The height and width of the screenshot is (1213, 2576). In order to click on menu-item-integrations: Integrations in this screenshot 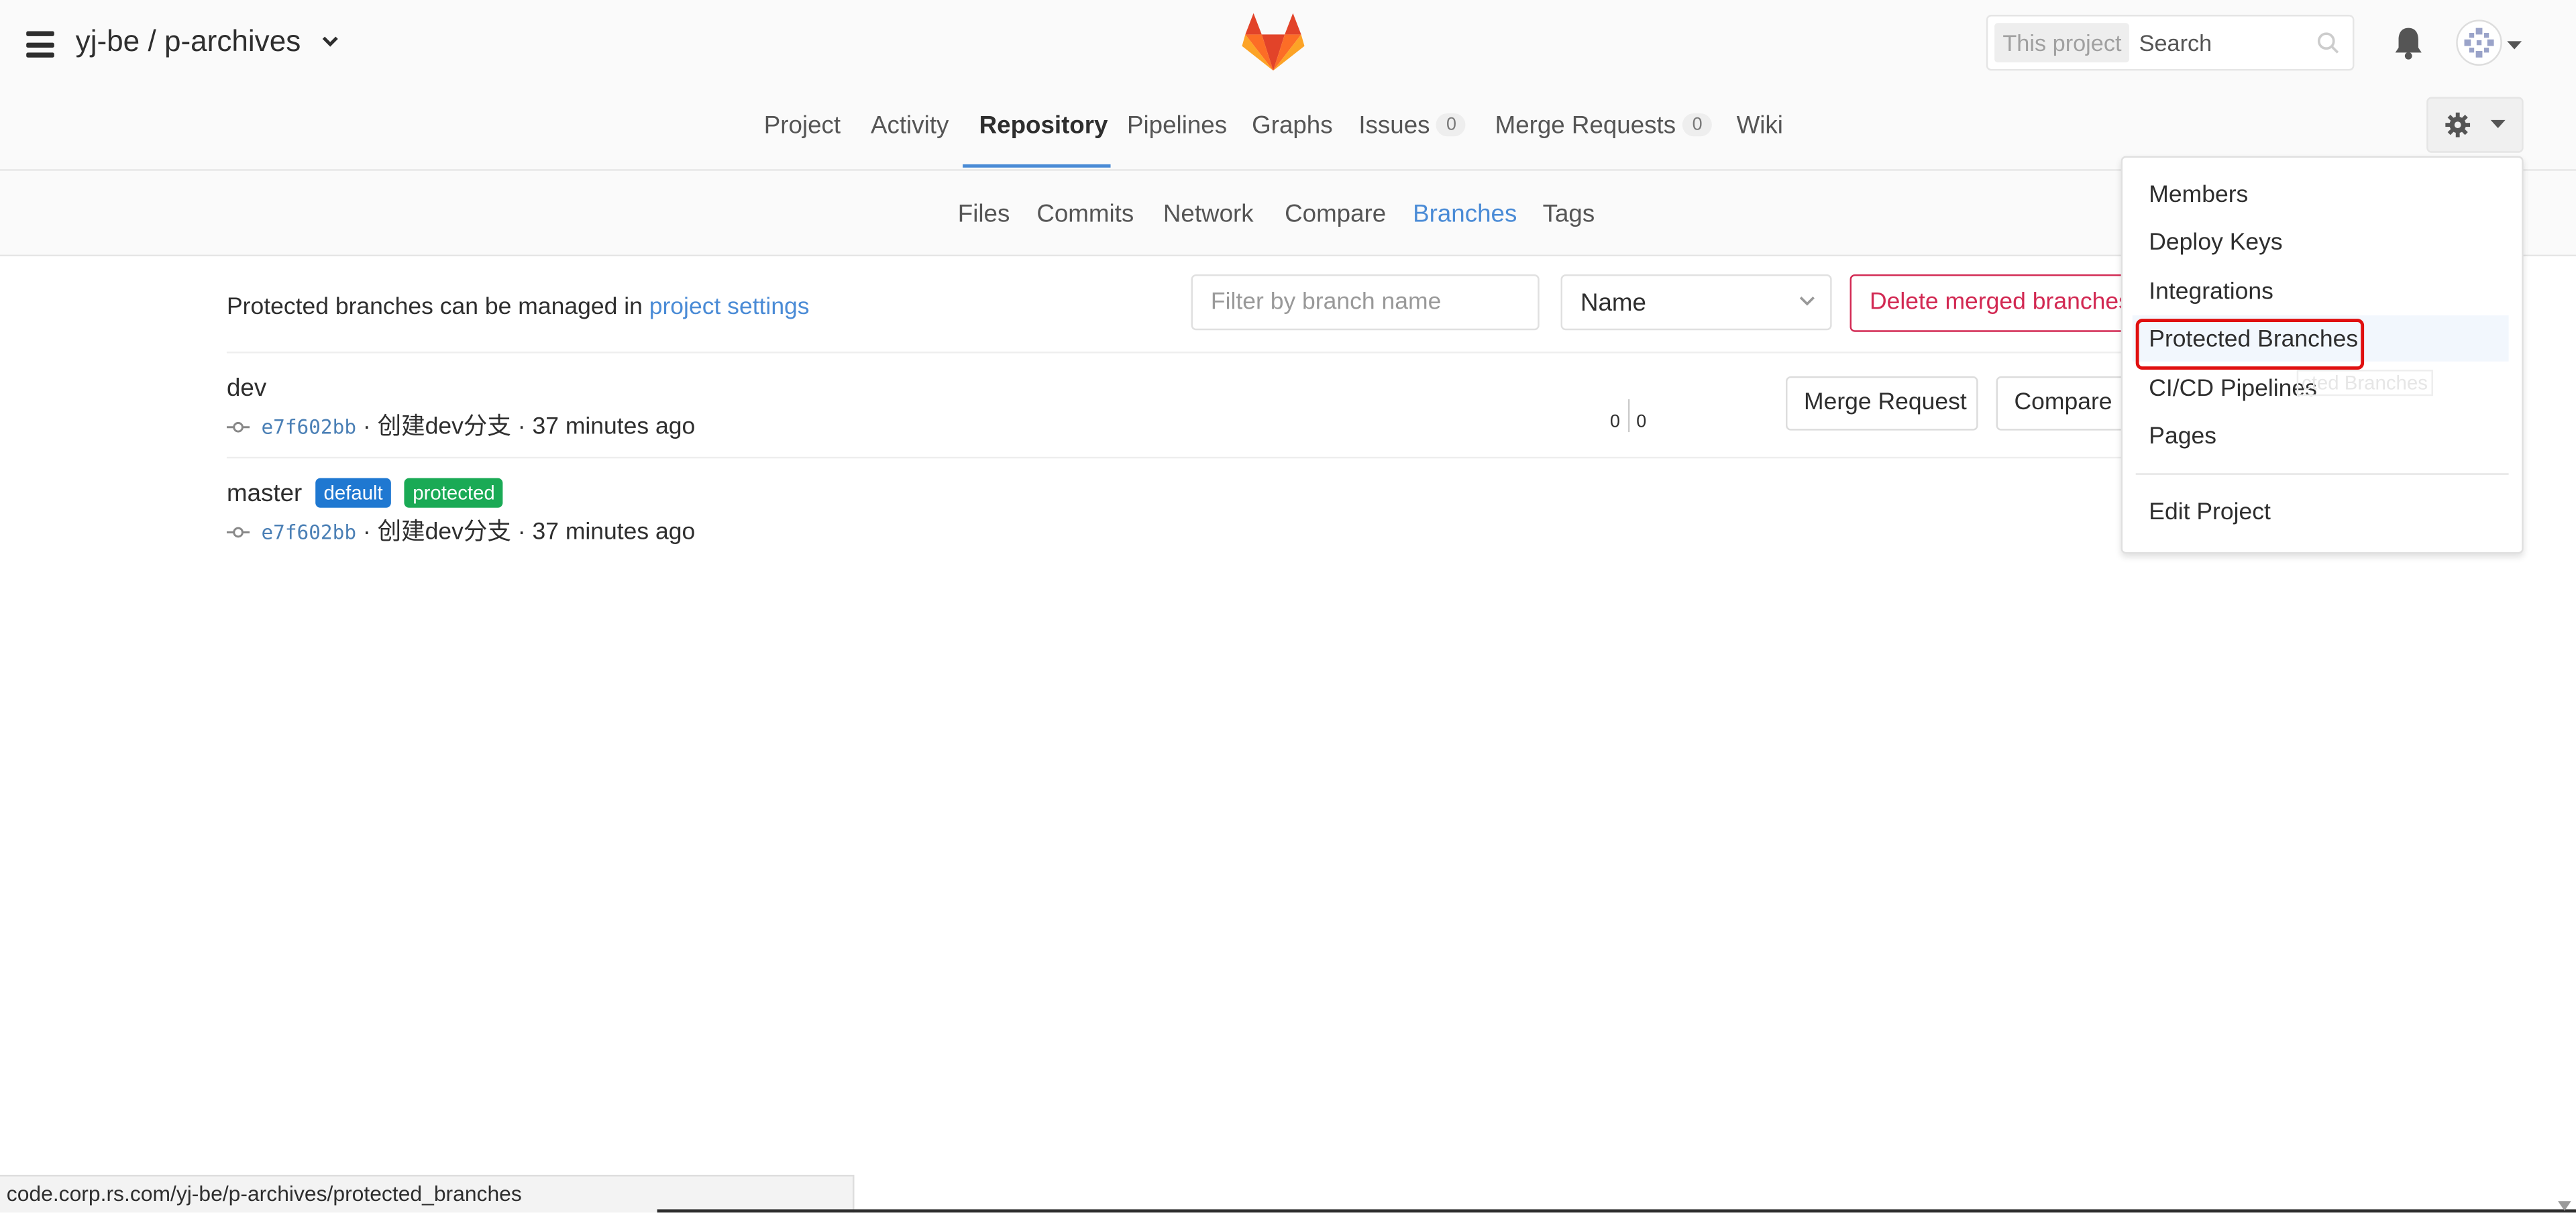, I will do `click(2211, 292)`.